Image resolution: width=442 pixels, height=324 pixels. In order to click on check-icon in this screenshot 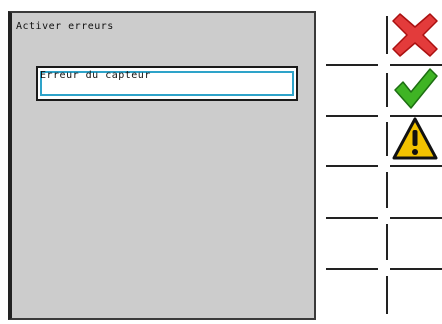, I will do `click(416, 88)`.